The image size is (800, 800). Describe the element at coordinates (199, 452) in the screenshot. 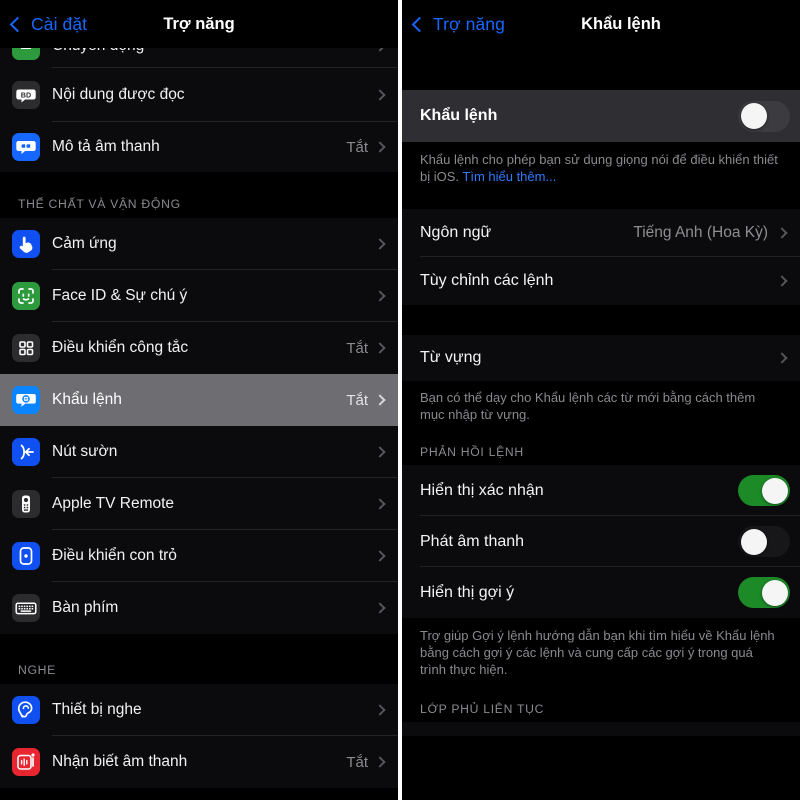

I see `list-item-side-button: Nút sườn` at that location.